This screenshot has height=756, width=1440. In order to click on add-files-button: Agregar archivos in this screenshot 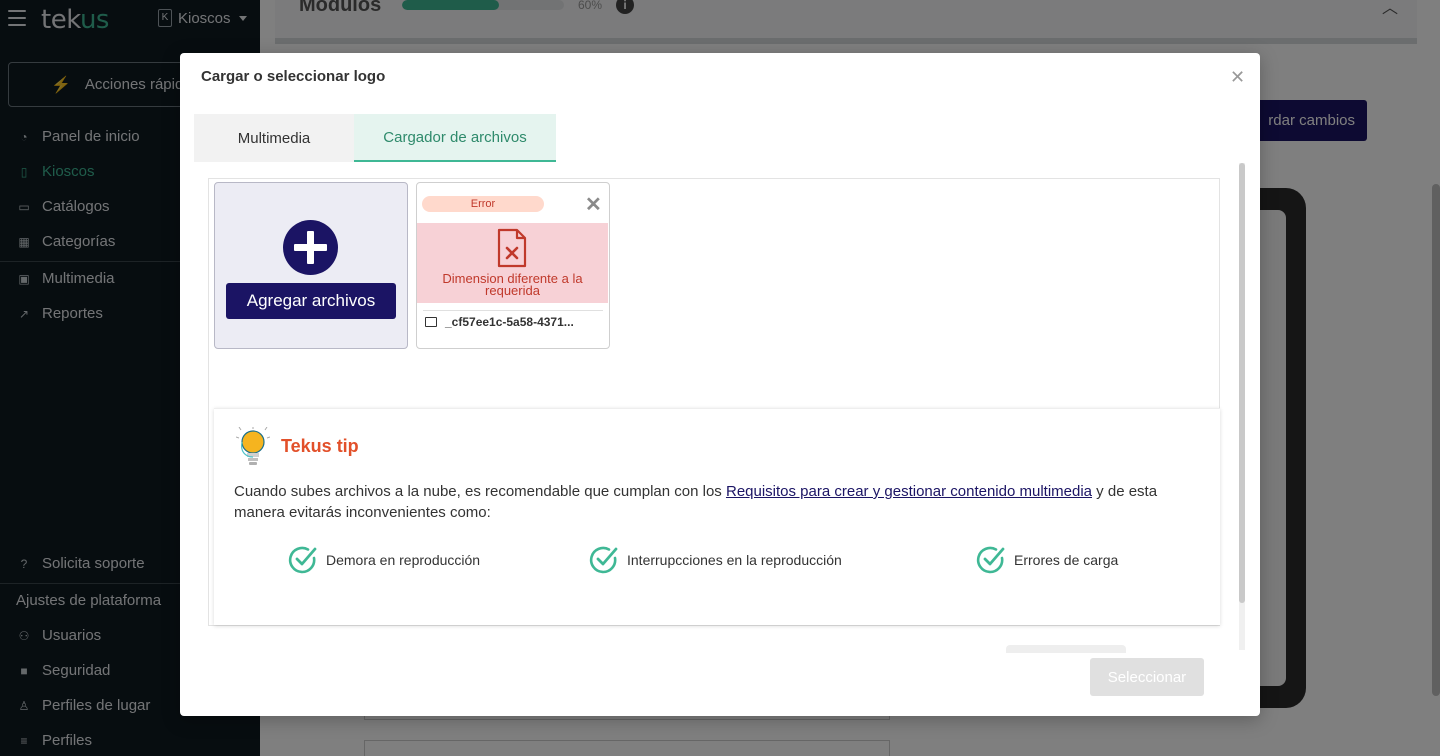, I will do `click(311, 301)`.